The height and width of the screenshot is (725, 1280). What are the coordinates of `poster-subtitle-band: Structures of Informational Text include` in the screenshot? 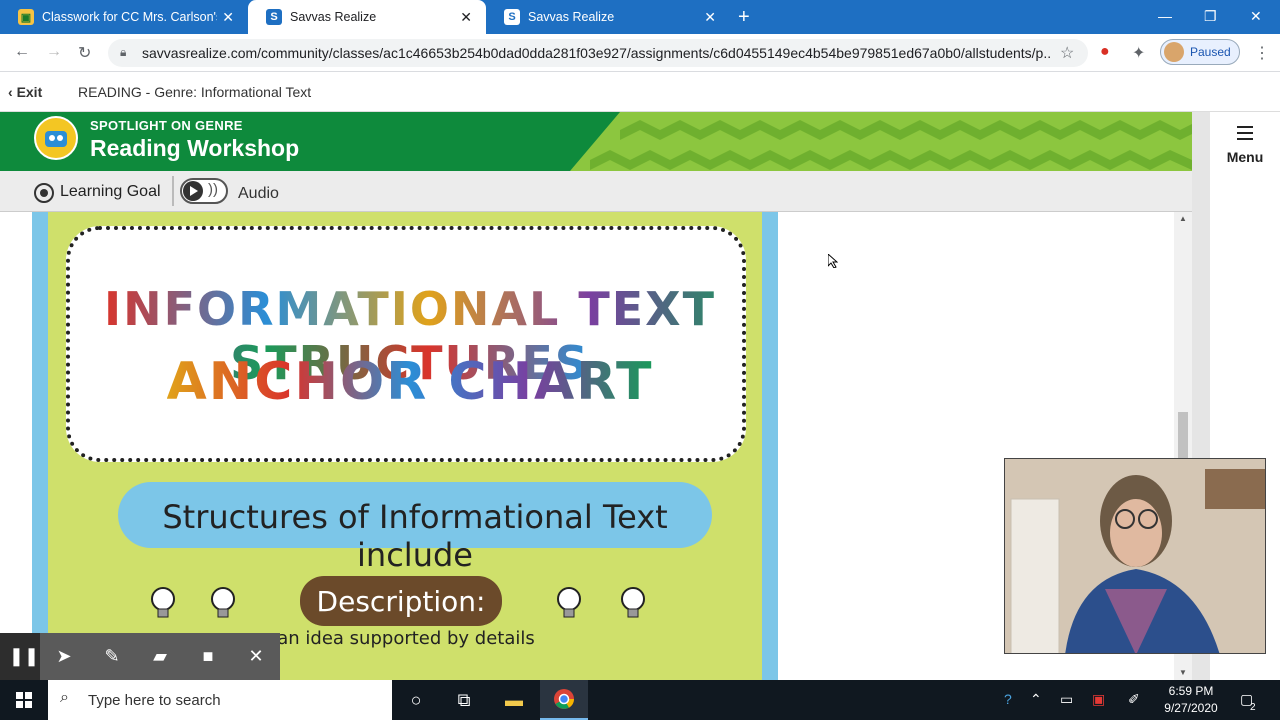 It's located at (415, 528).